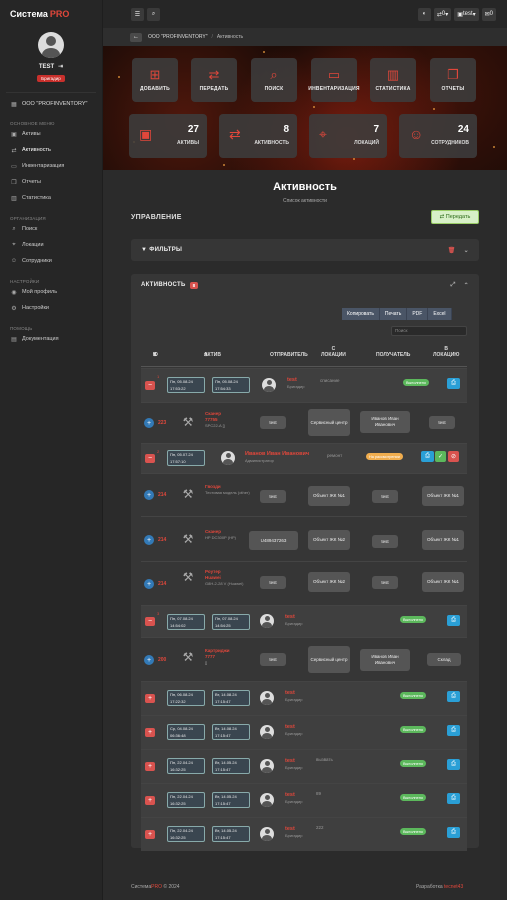 The width and height of the screenshot is (507, 900). I want to click on chevron-up-icon: ⌃, so click(466, 285).